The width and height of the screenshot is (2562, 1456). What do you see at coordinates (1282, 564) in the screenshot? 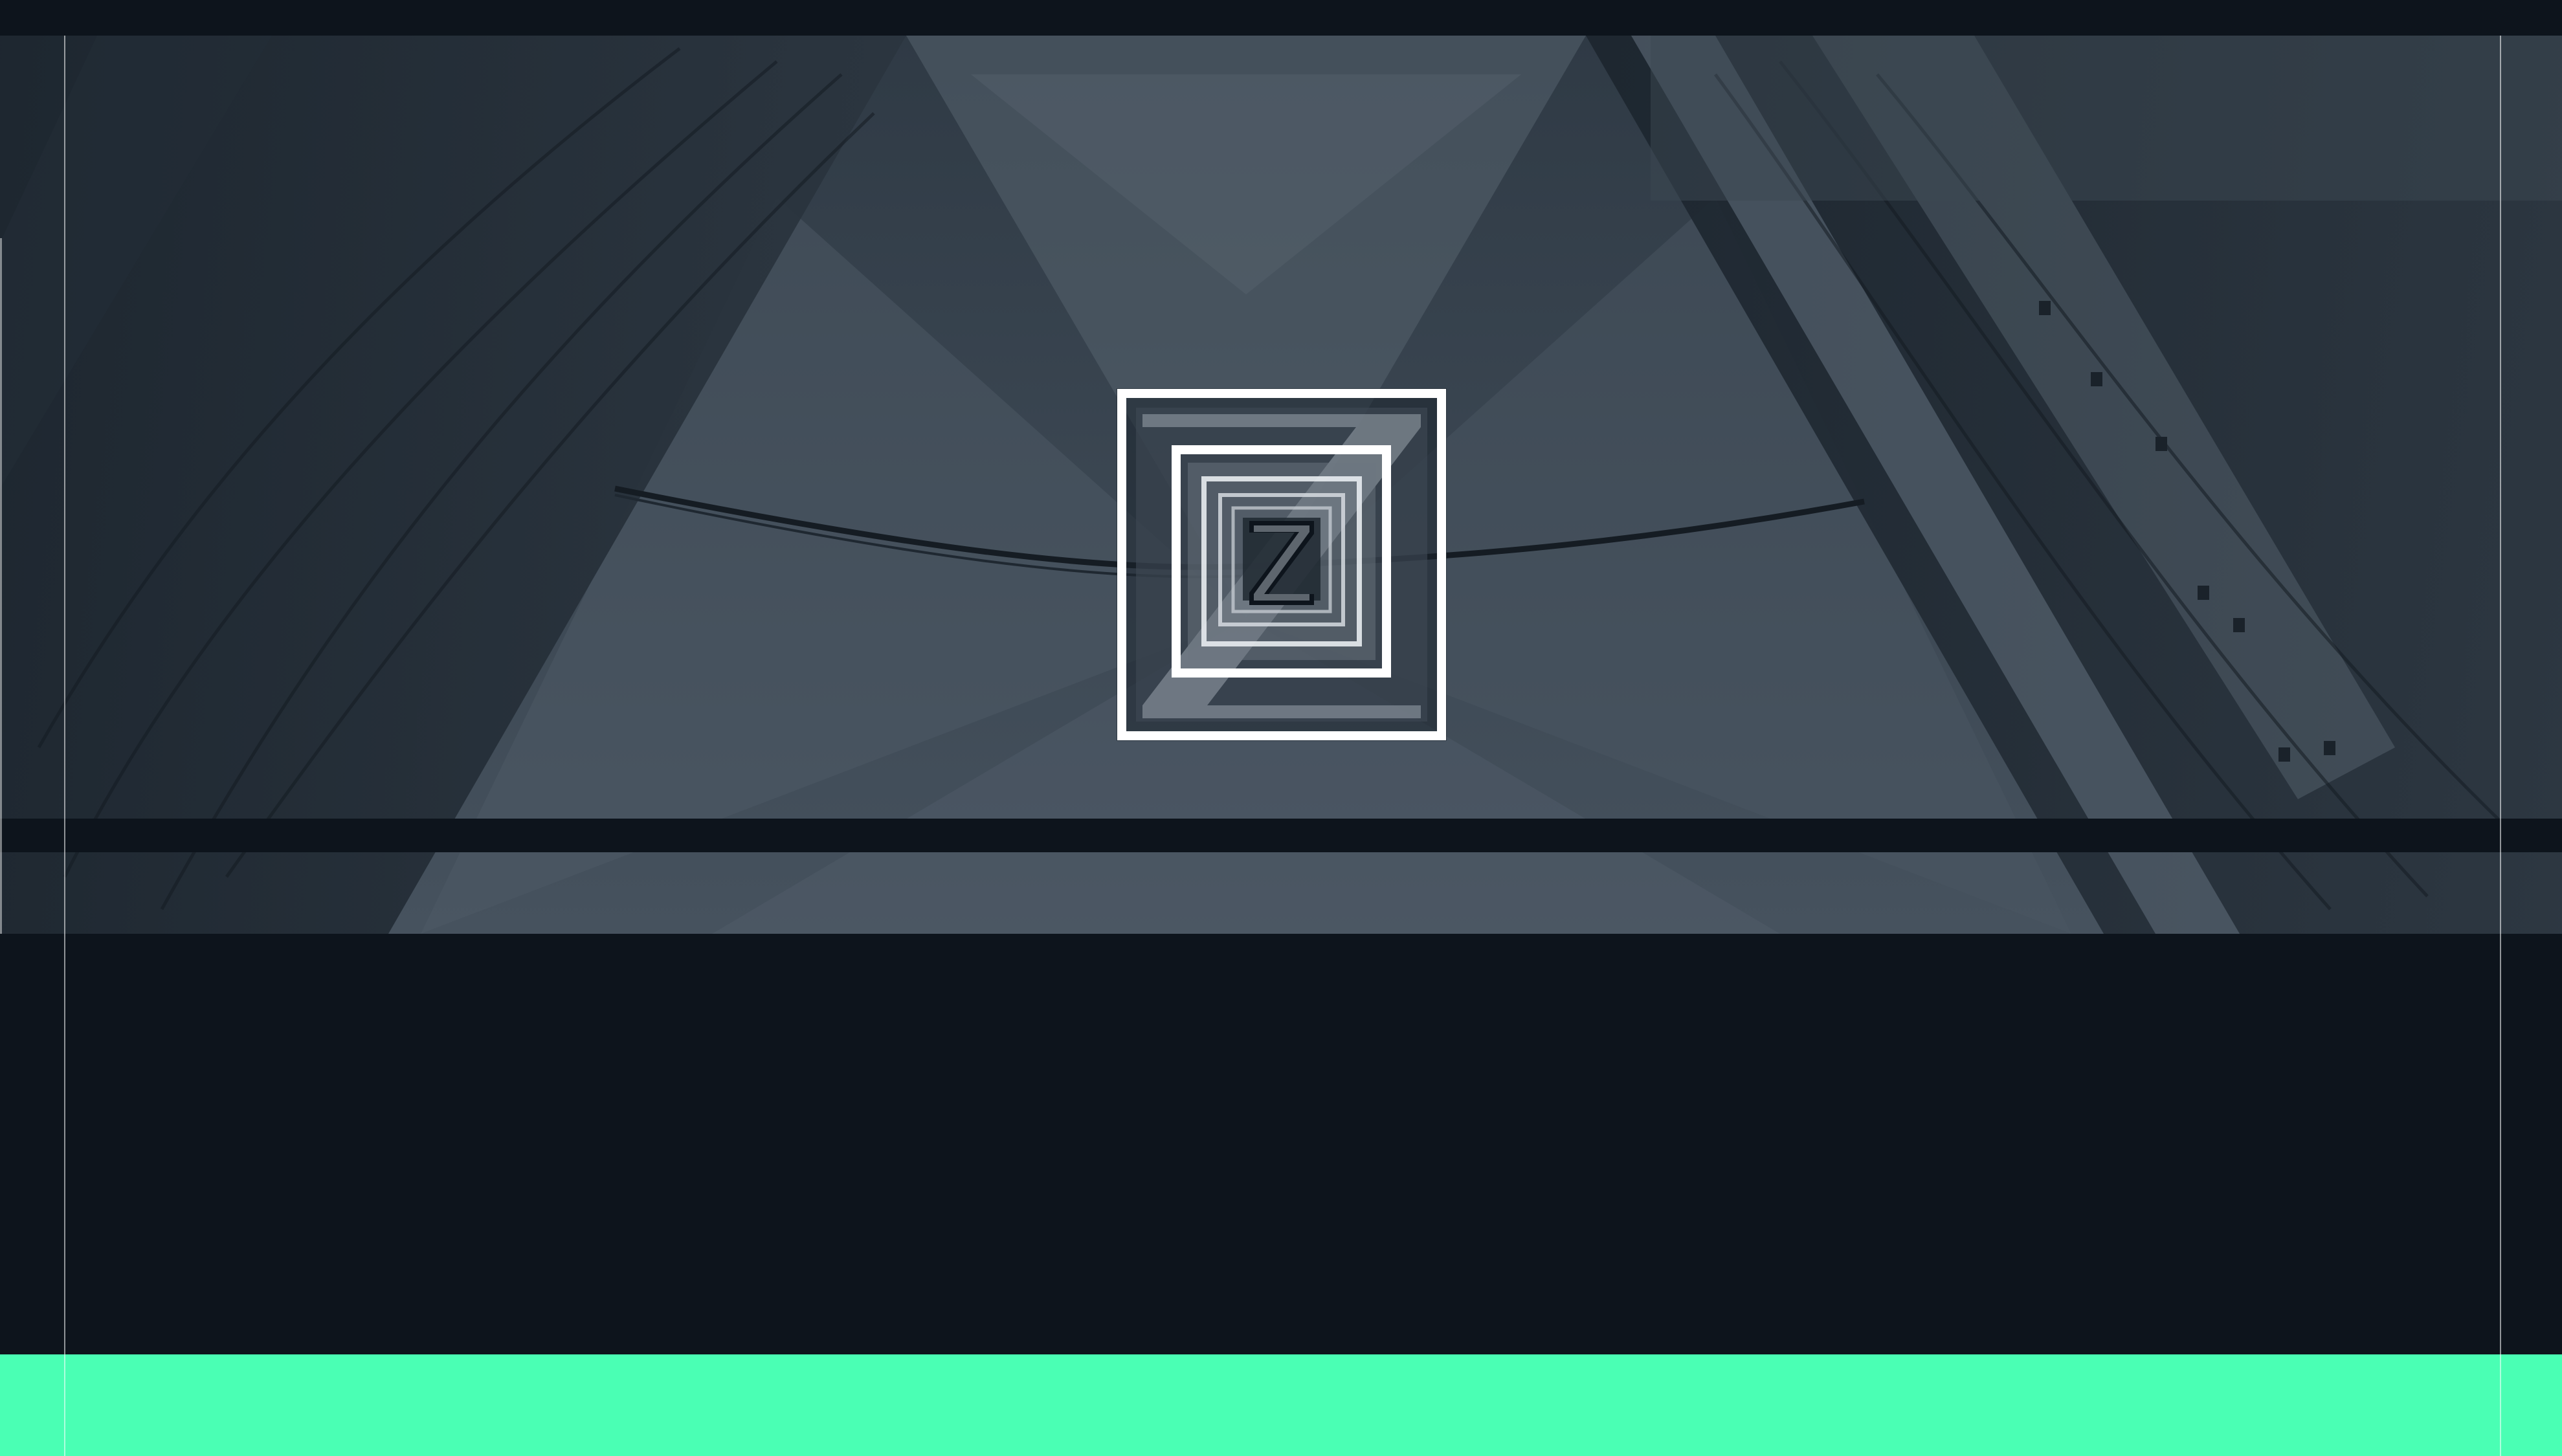
I see `z-logo-icon` at bounding box center [1282, 564].